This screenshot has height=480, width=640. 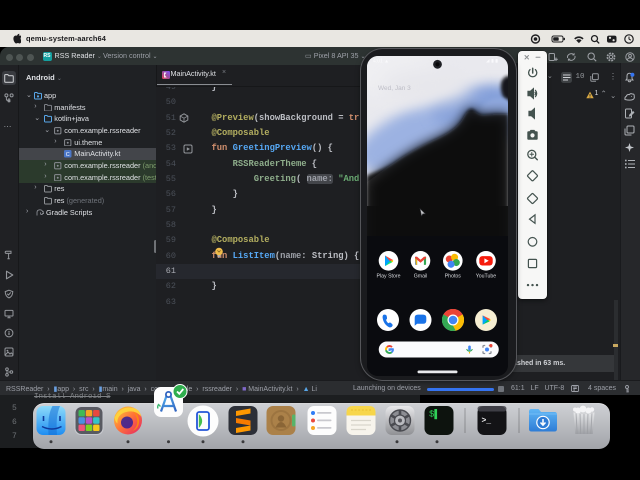 What do you see at coordinates (486, 277) in the screenshot?
I see `svg-text: YouTube` at bounding box center [486, 277].